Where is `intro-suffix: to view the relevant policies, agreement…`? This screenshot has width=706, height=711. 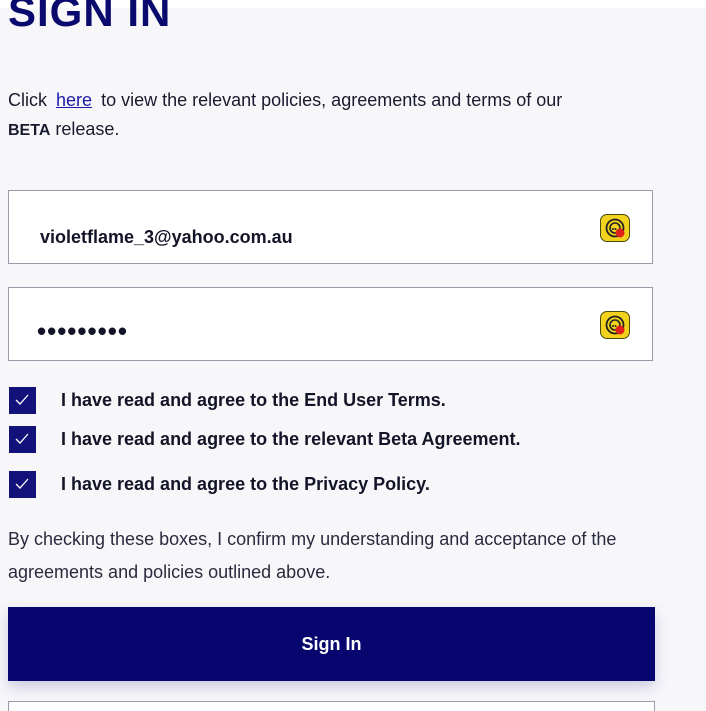 intro-suffix: to view the relevant policies, agreement… is located at coordinates (332, 100).